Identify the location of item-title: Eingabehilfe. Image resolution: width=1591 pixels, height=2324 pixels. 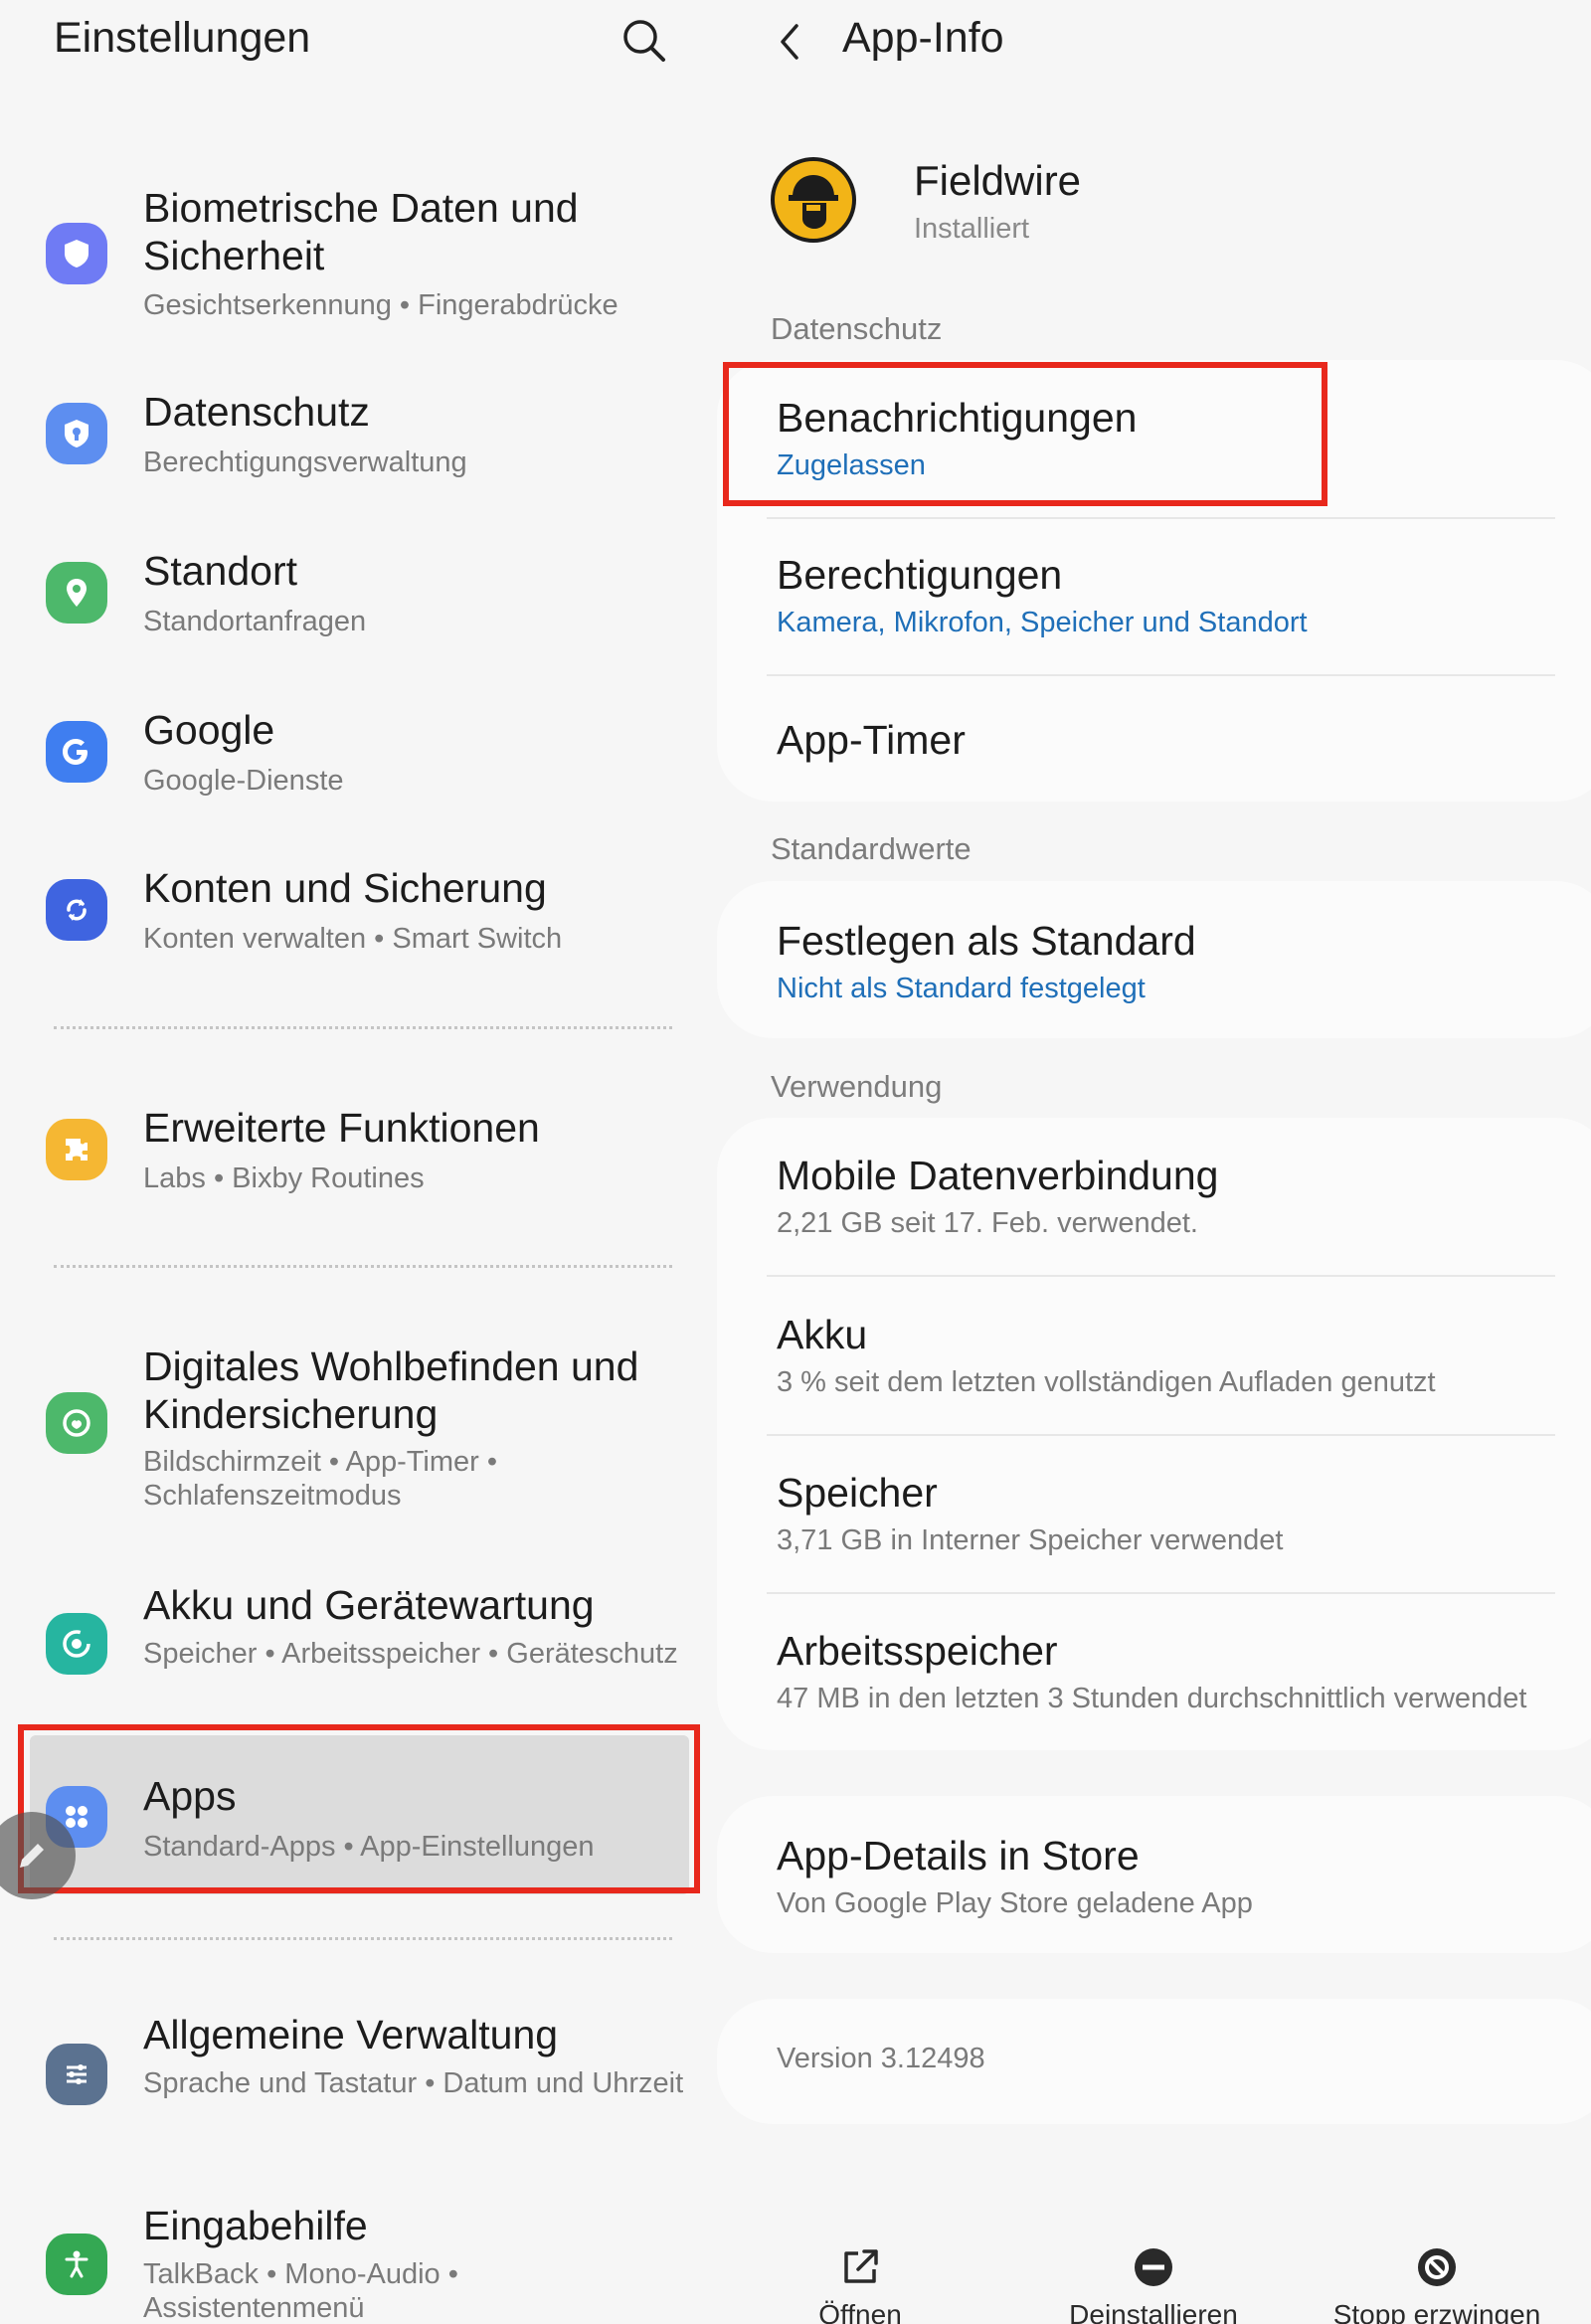
(255, 2225).